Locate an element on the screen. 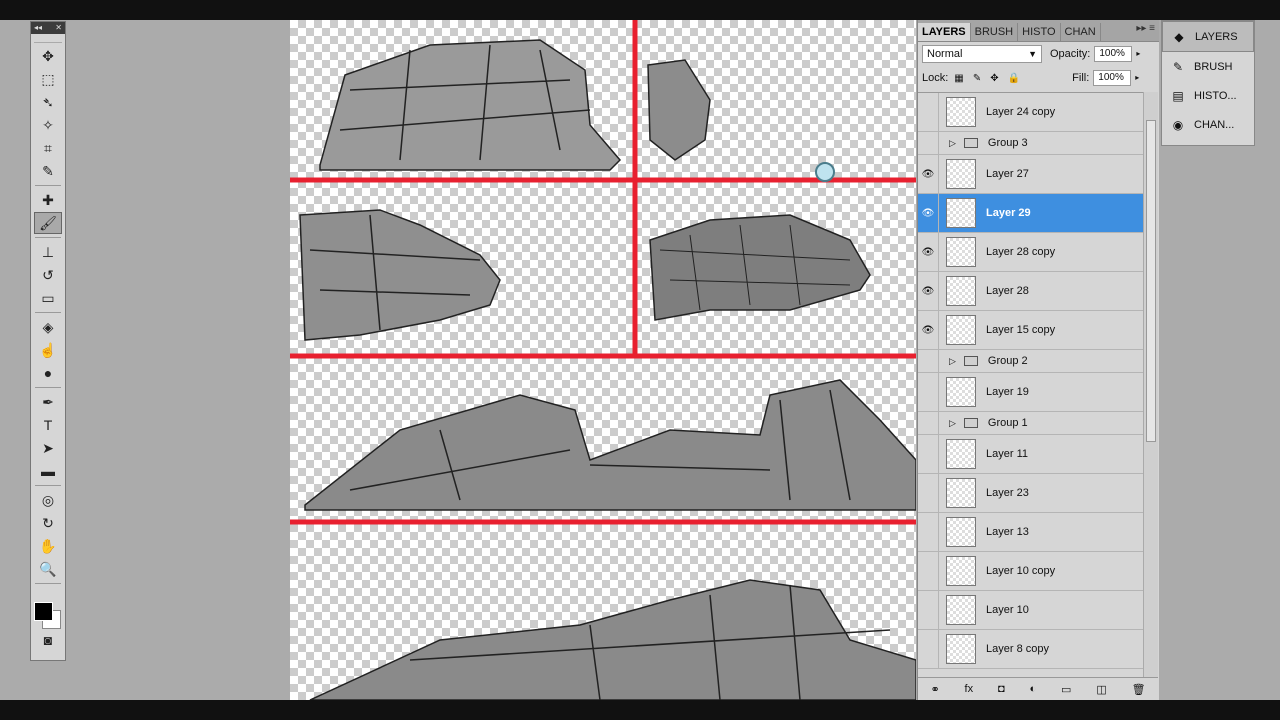 The image size is (1280, 720). layer-row: 👁 Layer 27 is located at coordinates (1030, 174).